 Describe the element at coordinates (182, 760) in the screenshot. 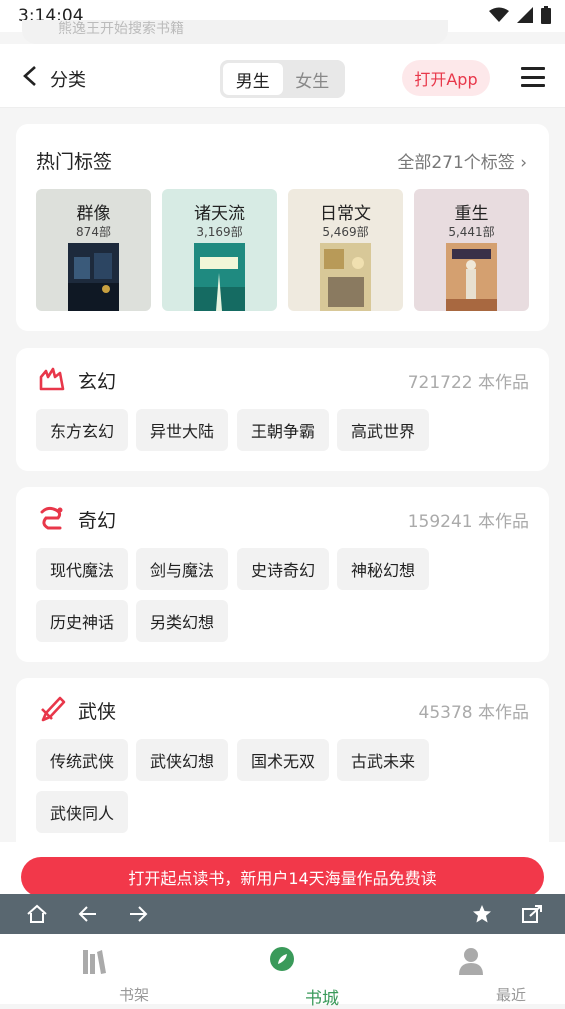

I see `tag-chip: 武侠幻想` at that location.